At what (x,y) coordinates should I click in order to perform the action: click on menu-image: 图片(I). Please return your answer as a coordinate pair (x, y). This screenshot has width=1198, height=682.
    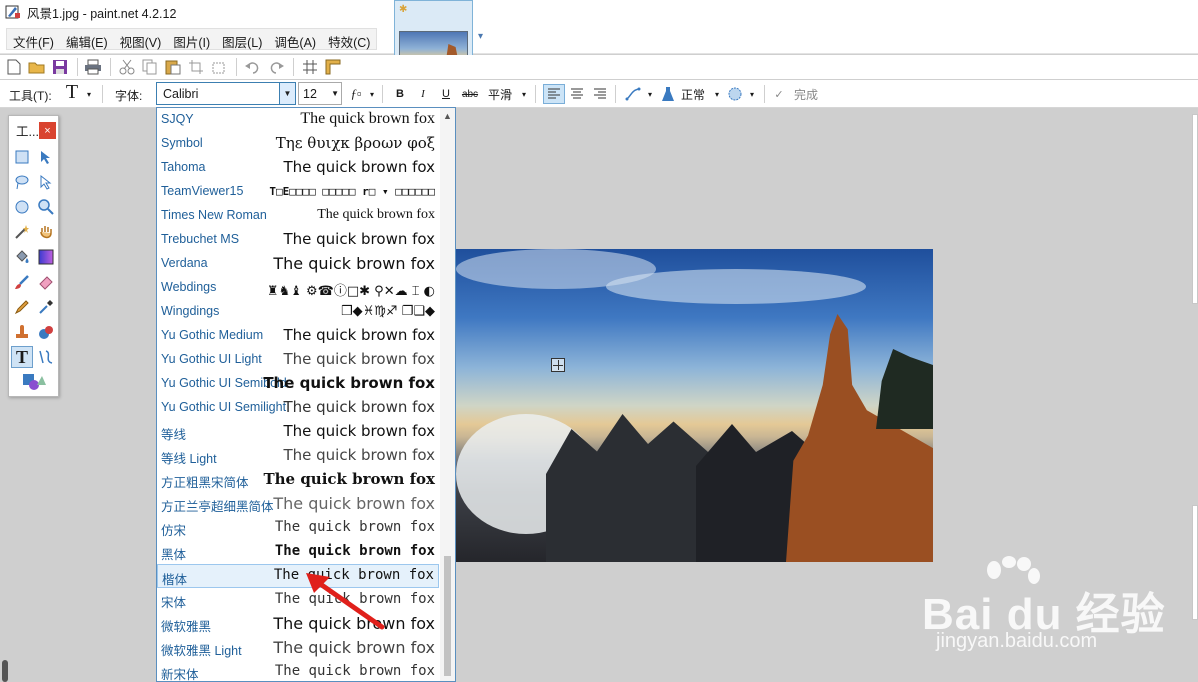
    Looking at the image, I should click on (191, 39).